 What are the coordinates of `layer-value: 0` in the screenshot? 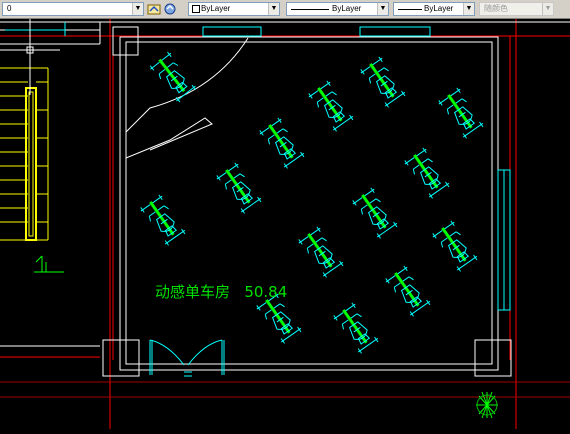 It's located at (9, 8).